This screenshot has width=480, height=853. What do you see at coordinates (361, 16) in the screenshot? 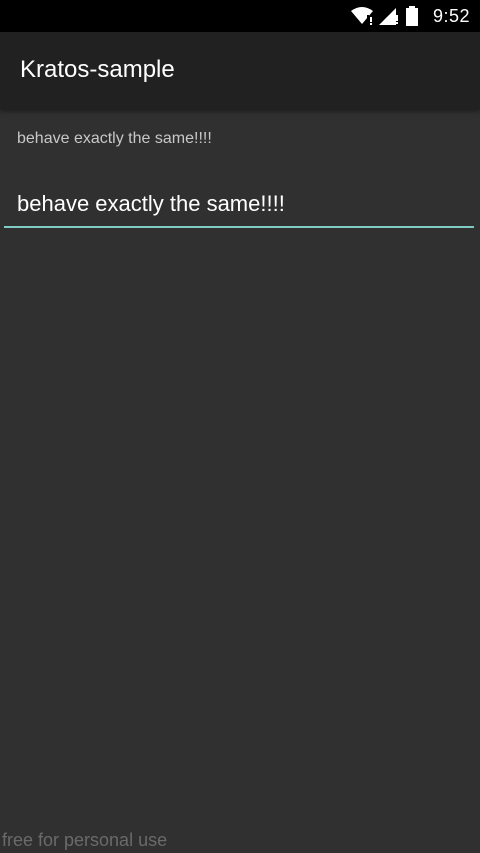
I see `wifi-icon` at bounding box center [361, 16].